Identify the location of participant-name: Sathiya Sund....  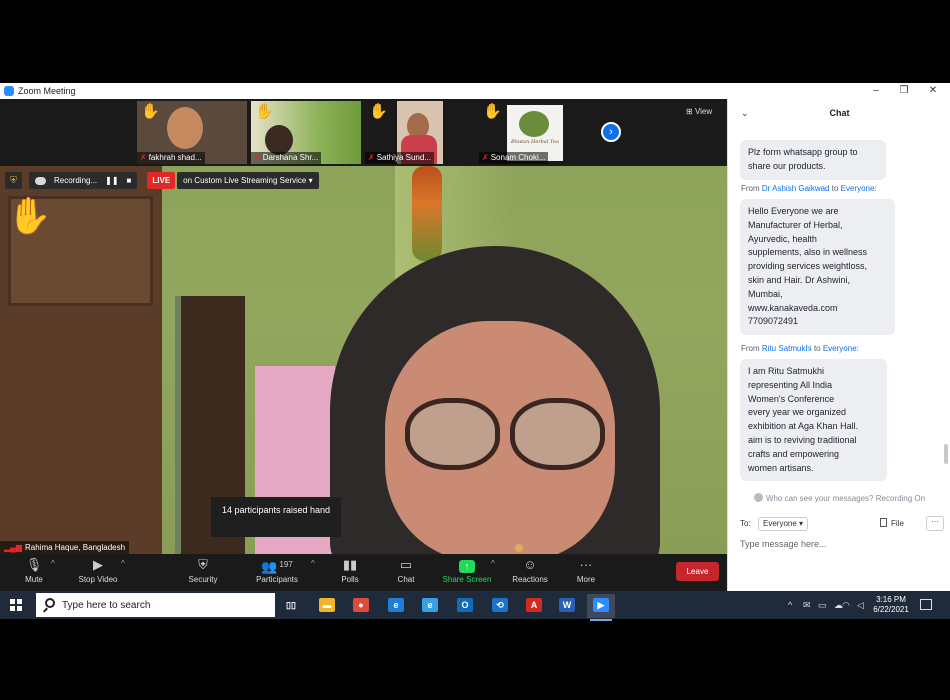
(403, 157).